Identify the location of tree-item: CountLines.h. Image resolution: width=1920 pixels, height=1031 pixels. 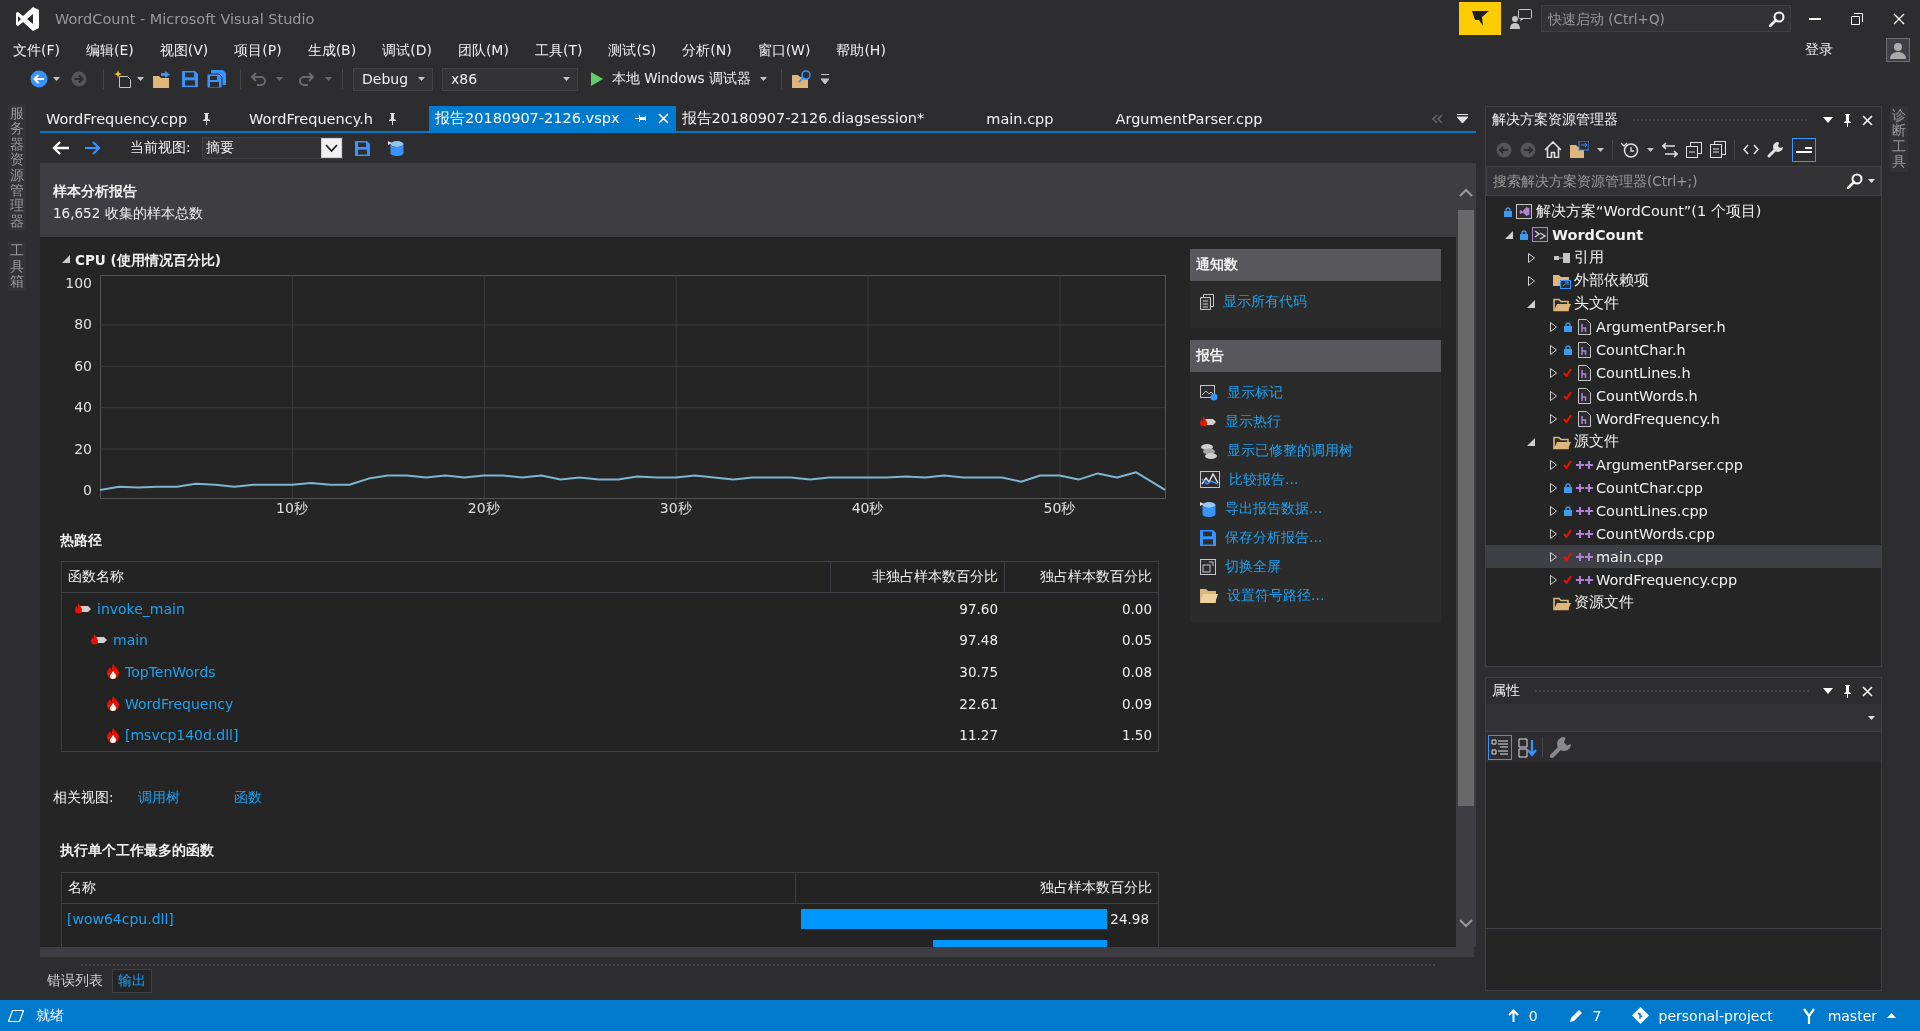
(1683, 372).